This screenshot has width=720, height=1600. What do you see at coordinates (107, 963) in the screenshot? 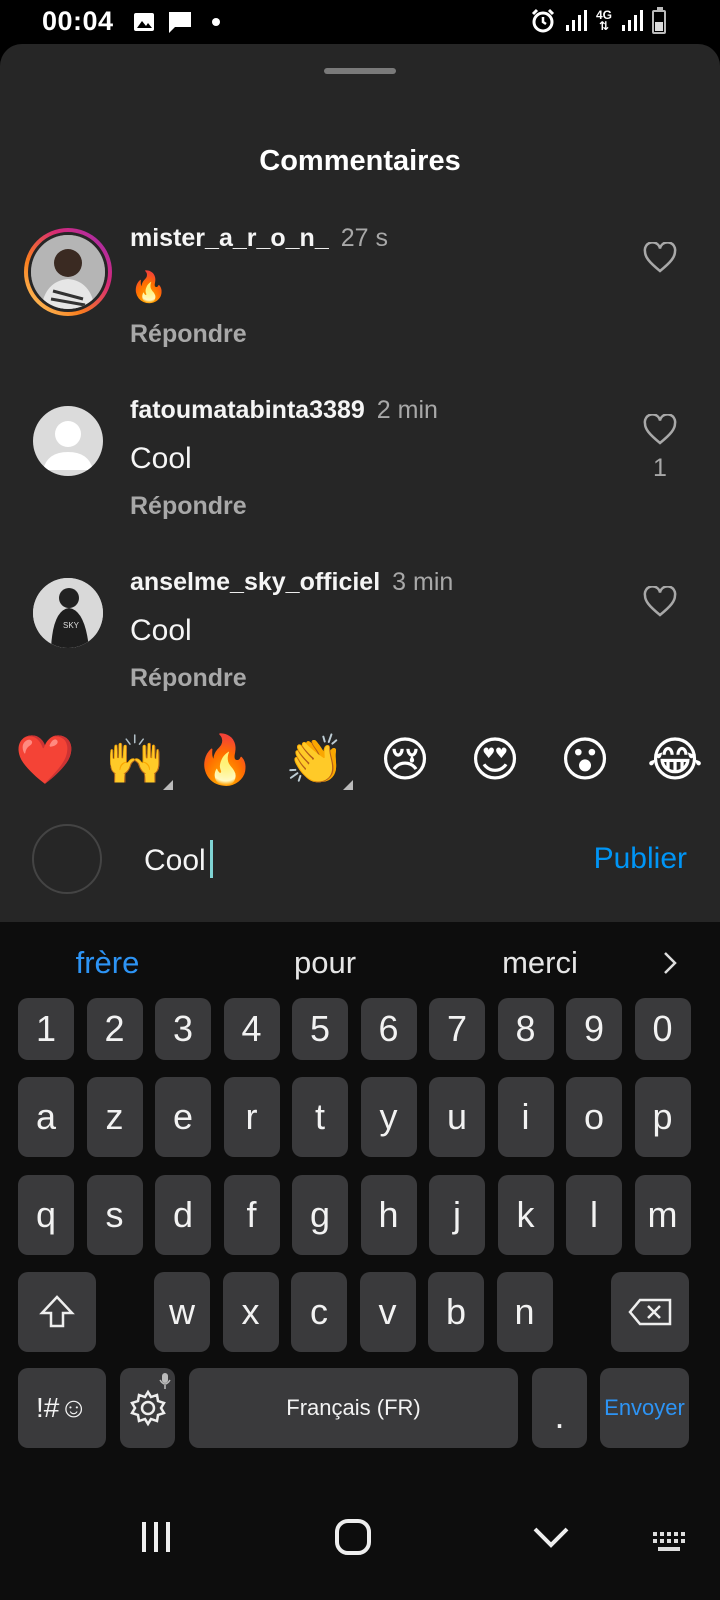
I see `suggestion-item: frère` at bounding box center [107, 963].